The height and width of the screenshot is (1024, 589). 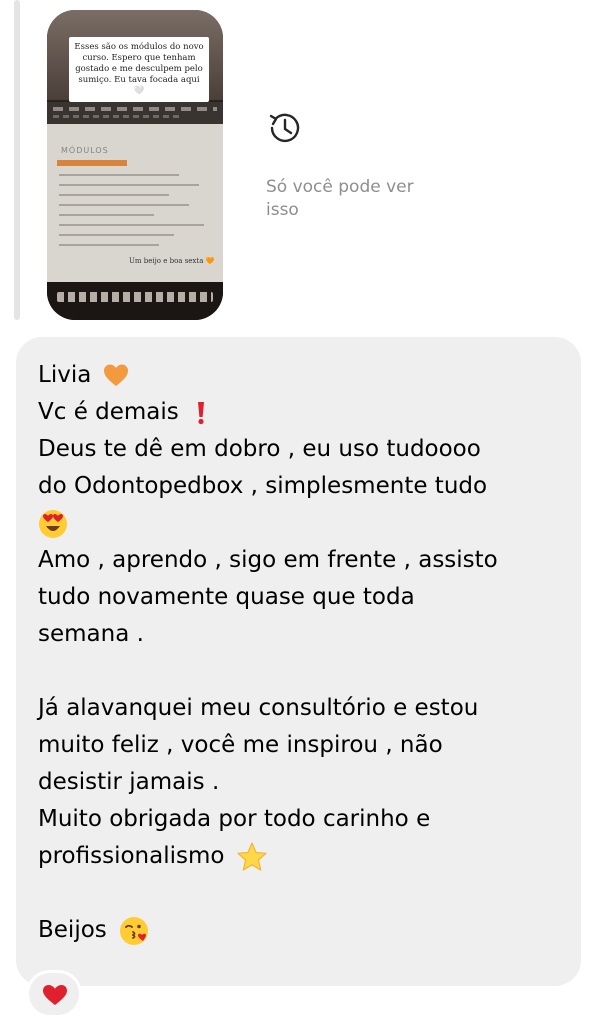 I want to click on history-icon, so click(x=284, y=128).